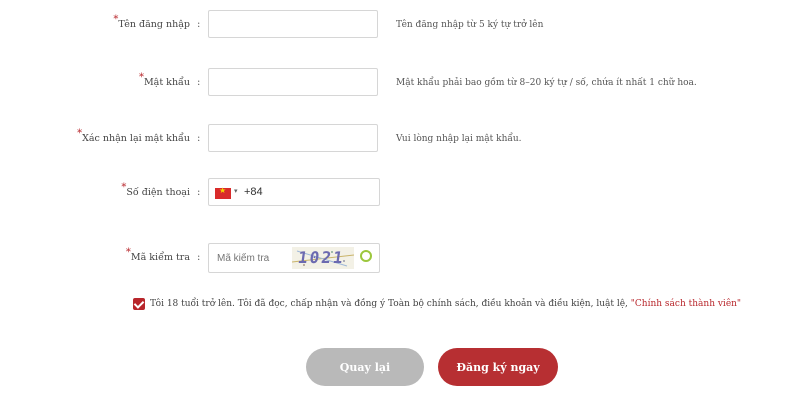  What do you see at coordinates (236, 191) in the screenshot?
I see `chevron-down-icon: ▾` at bounding box center [236, 191].